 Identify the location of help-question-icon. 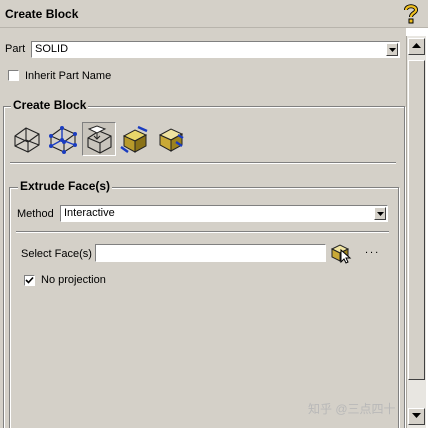
(411, 14).